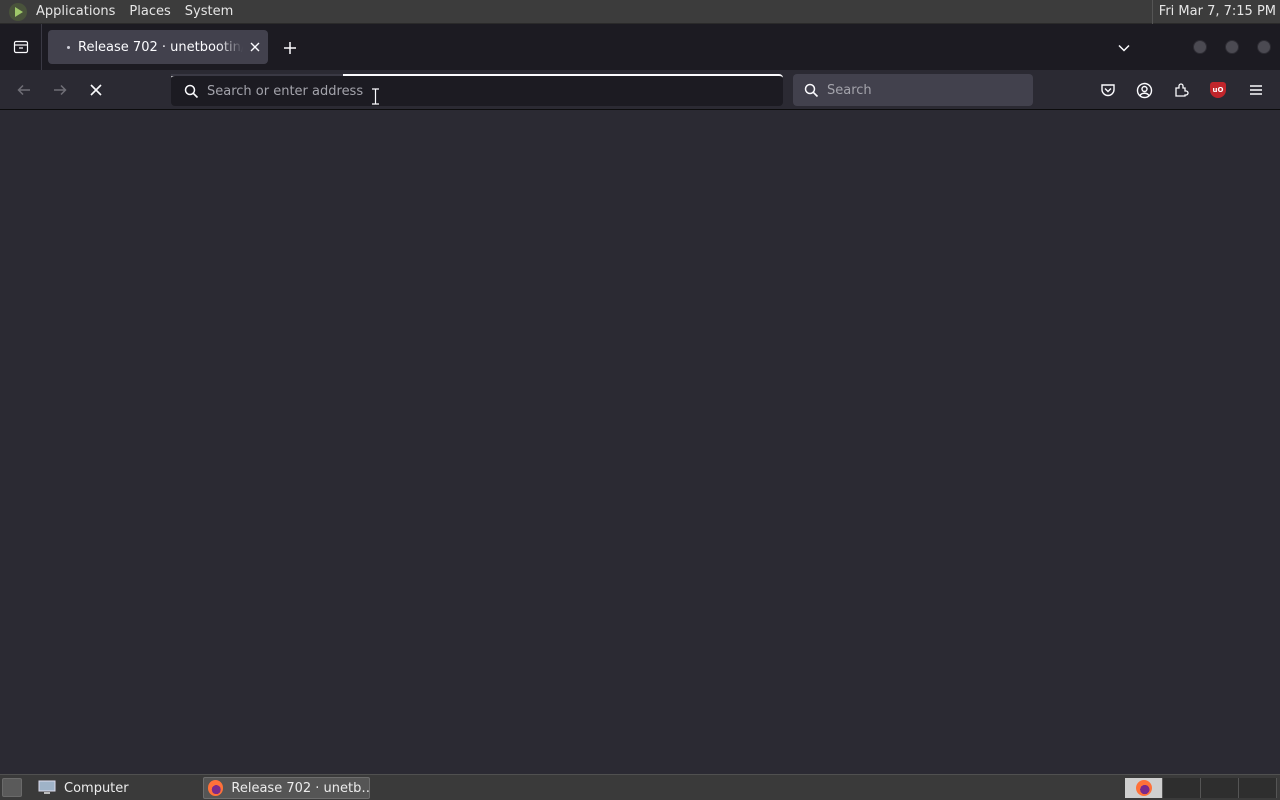  I want to click on ublock-origin-icon: uO, so click(1218, 90).